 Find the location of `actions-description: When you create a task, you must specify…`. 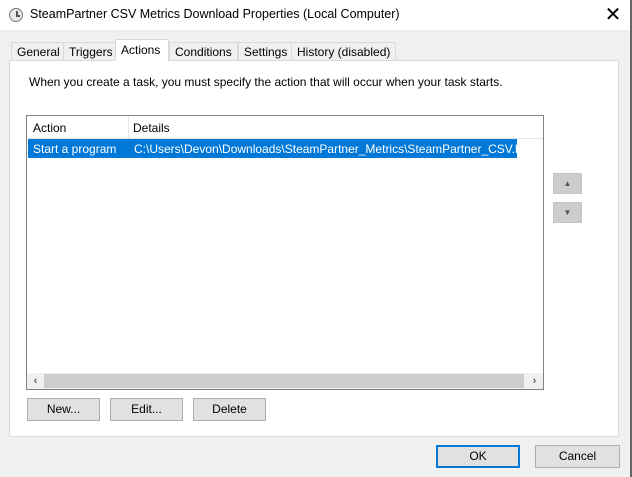

actions-description: When you create a task, you must specify… is located at coordinates (266, 82).